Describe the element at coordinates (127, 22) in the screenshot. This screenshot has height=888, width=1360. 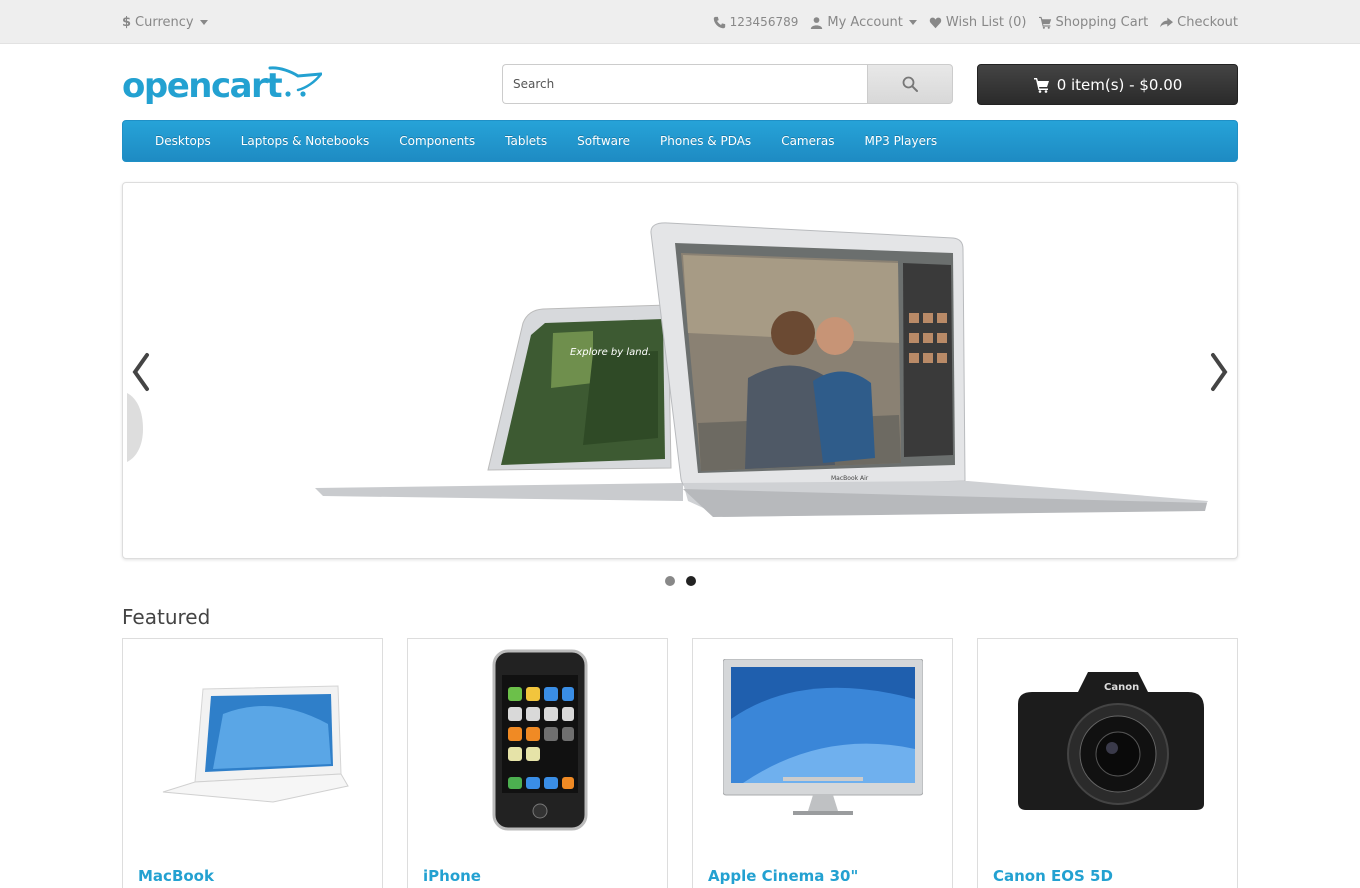
I see `currency-symbol: $` at that location.